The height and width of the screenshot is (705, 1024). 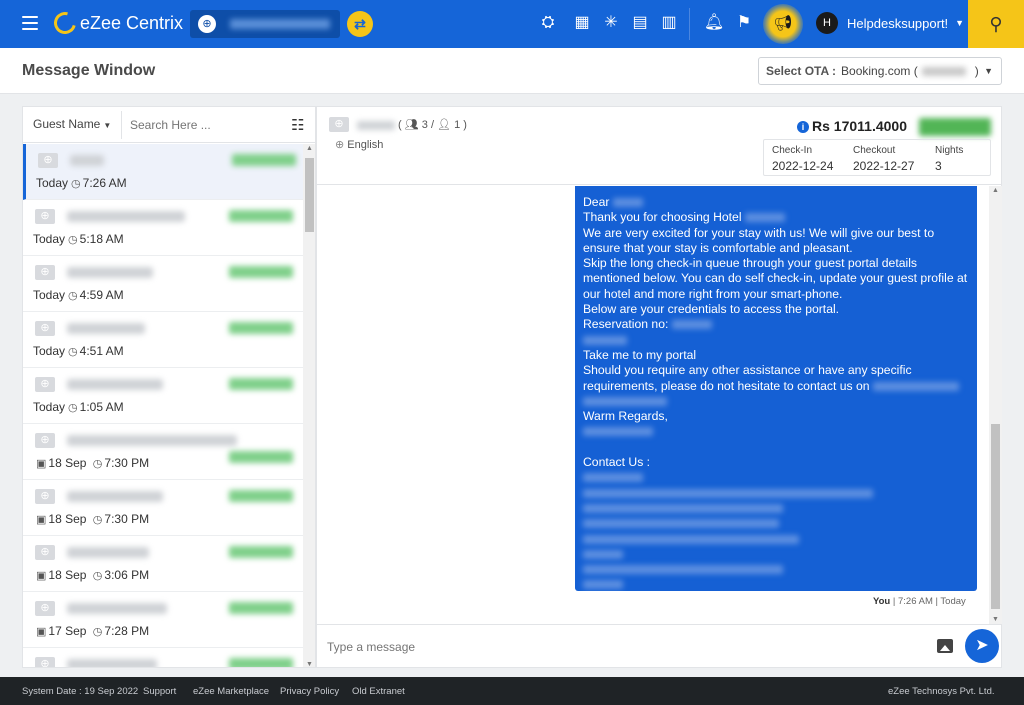 I want to click on company-name: eZee Technosys Pvt. Ltd., so click(x=941, y=691).